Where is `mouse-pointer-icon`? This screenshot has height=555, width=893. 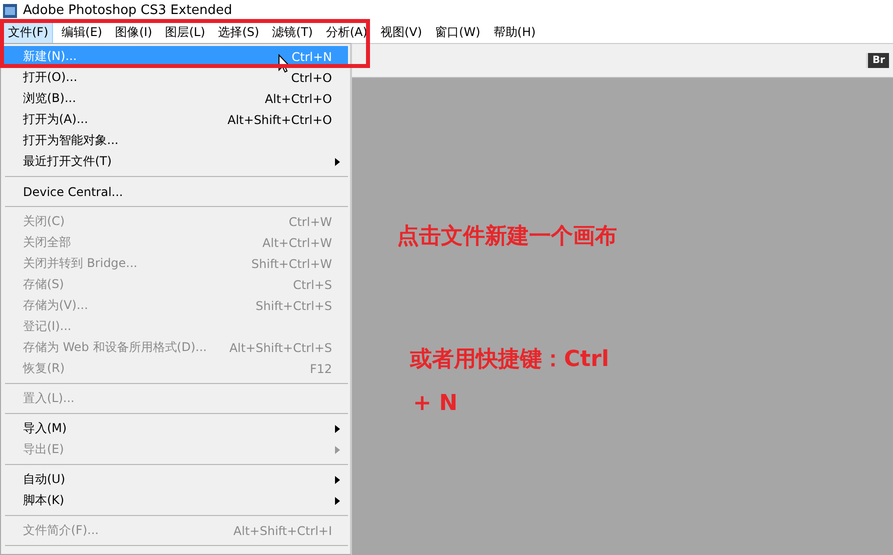
mouse-pointer-icon is located at coordinates (284, 63).